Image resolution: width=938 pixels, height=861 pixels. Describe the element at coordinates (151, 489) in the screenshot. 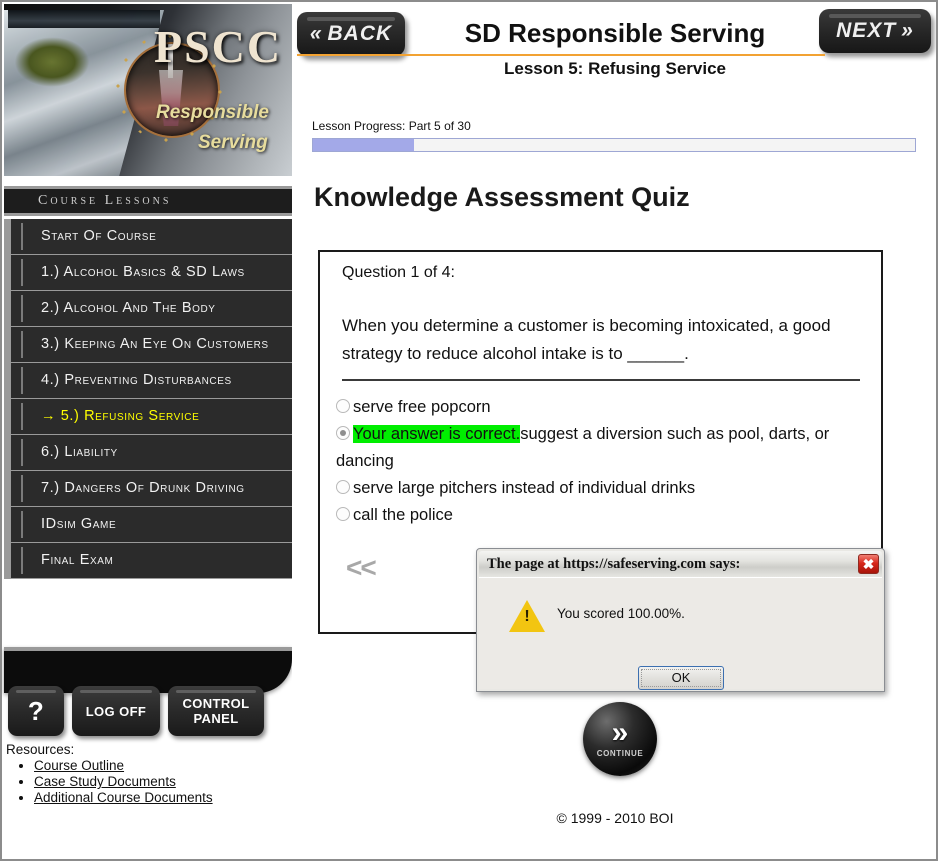

I see `sidebar-item-lesson-7: 7.) Dangers Of Drunk Driving` at that location.